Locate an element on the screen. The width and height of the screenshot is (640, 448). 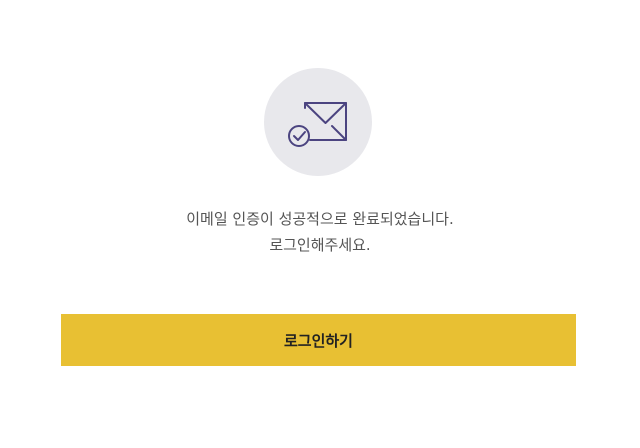
mail-icon-circle is located at coordinates (318, 122).